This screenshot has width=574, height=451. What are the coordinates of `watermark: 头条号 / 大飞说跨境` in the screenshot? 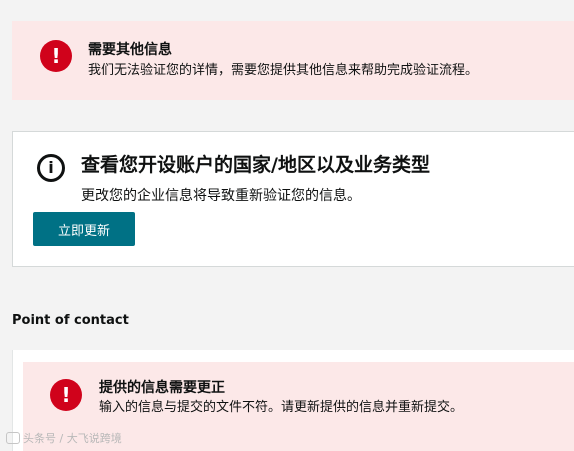 It's located at (64, 438).